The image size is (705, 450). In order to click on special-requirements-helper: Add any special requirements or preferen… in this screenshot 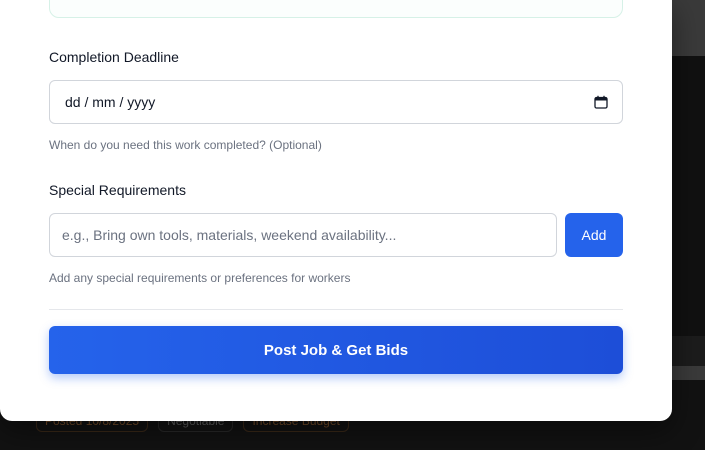, I will do `click(200, 278)`.